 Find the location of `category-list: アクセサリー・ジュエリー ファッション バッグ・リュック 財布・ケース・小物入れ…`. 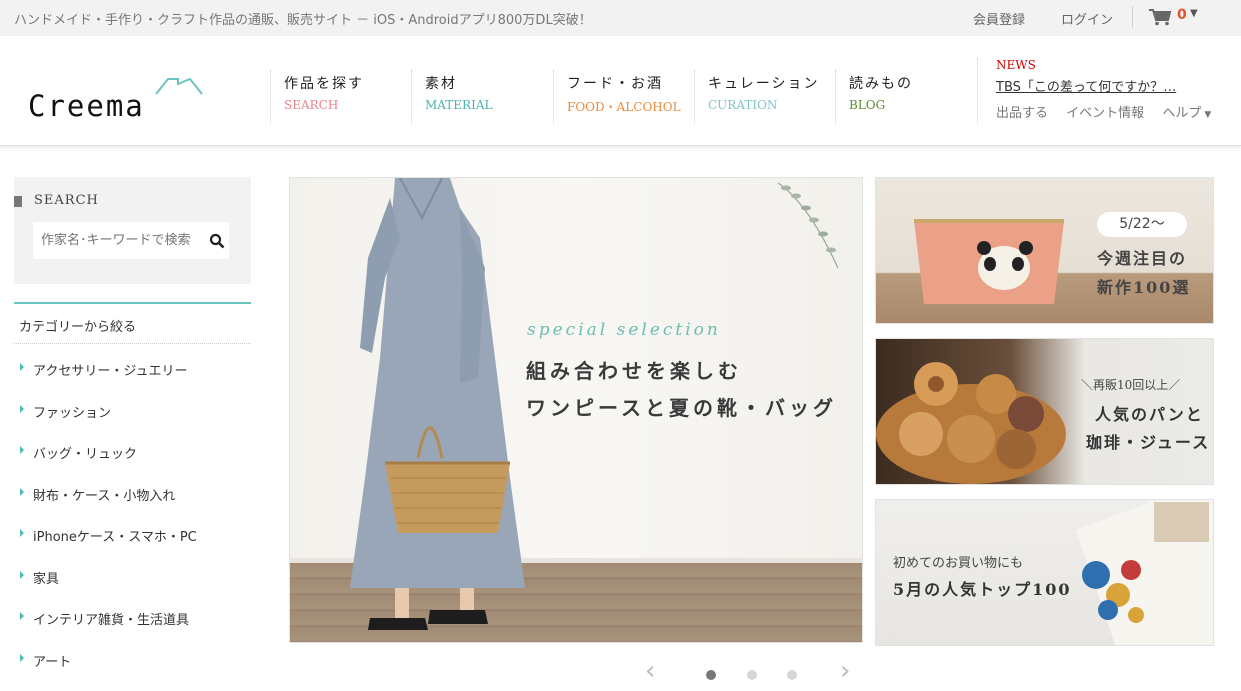

category-list: アクセサリー・ジュエリー ファッション バッグ・リュック 財布・ケース・小物入れ… is located at coordinates (132, 512).